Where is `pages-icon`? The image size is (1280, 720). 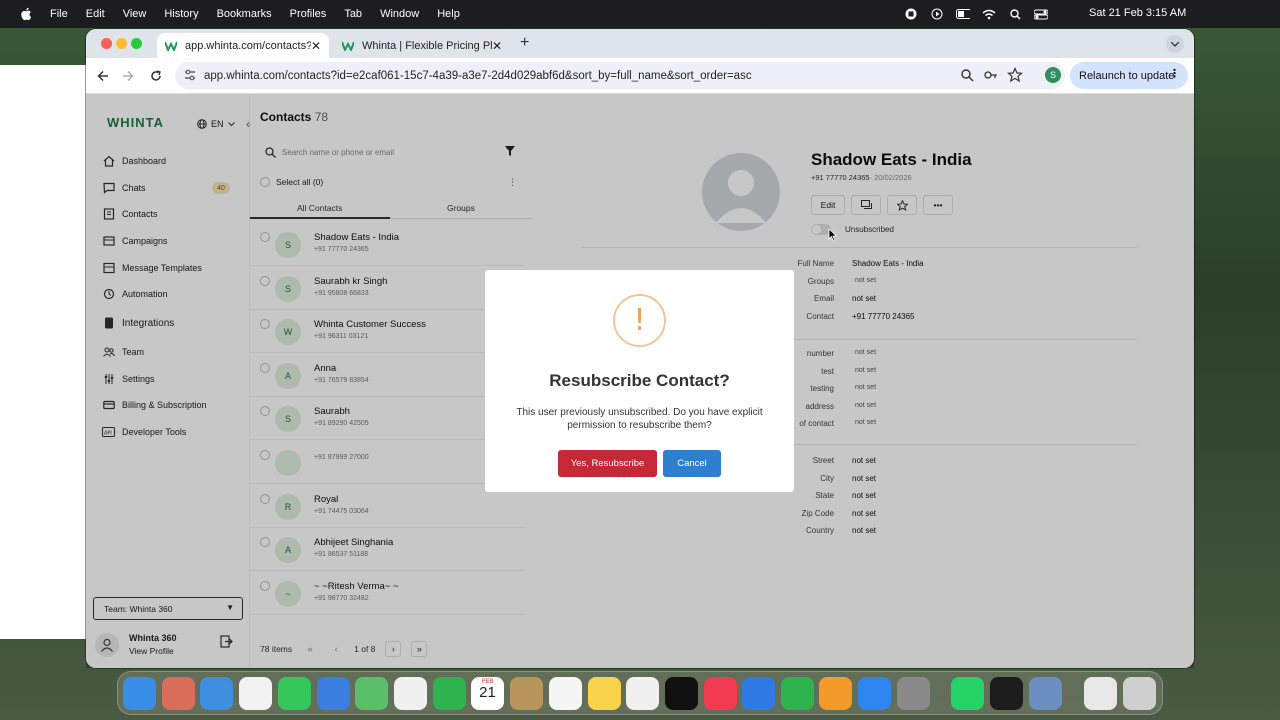
pages-icon is located at coordinates (835, 693).